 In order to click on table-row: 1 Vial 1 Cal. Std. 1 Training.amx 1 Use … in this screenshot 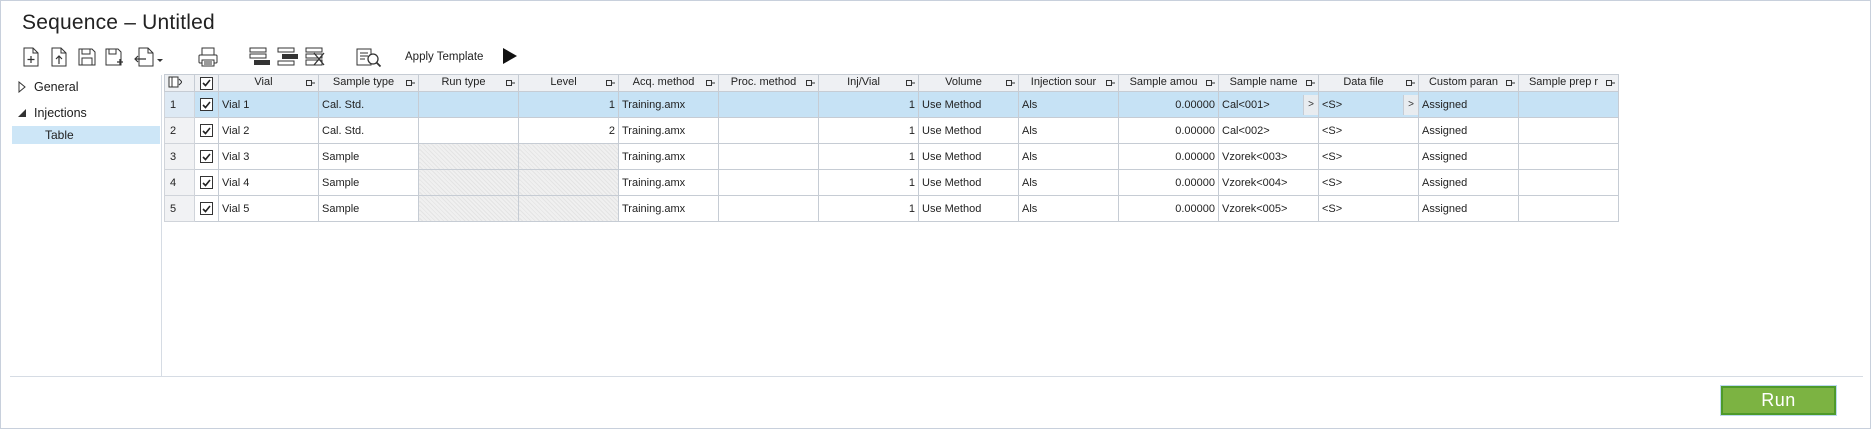, I will do `click(891, 104)`.